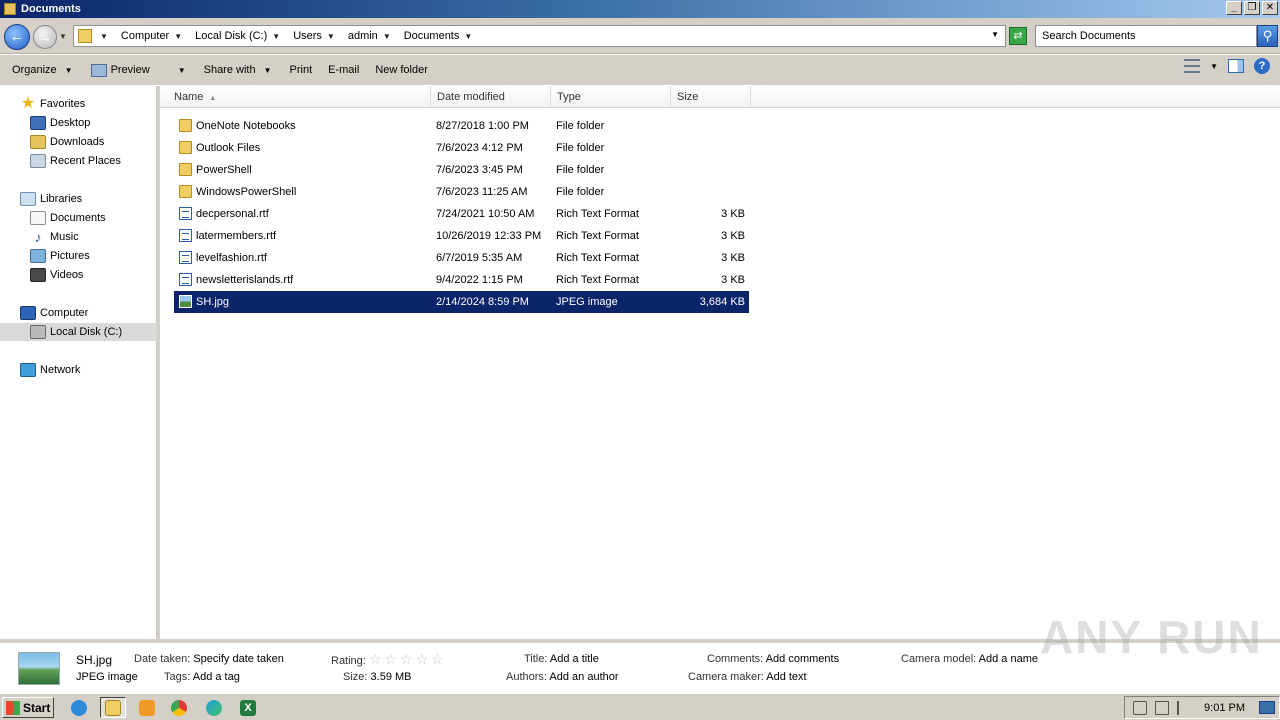  I want to click on column-header-name: Name ▲, so click(299, 97).